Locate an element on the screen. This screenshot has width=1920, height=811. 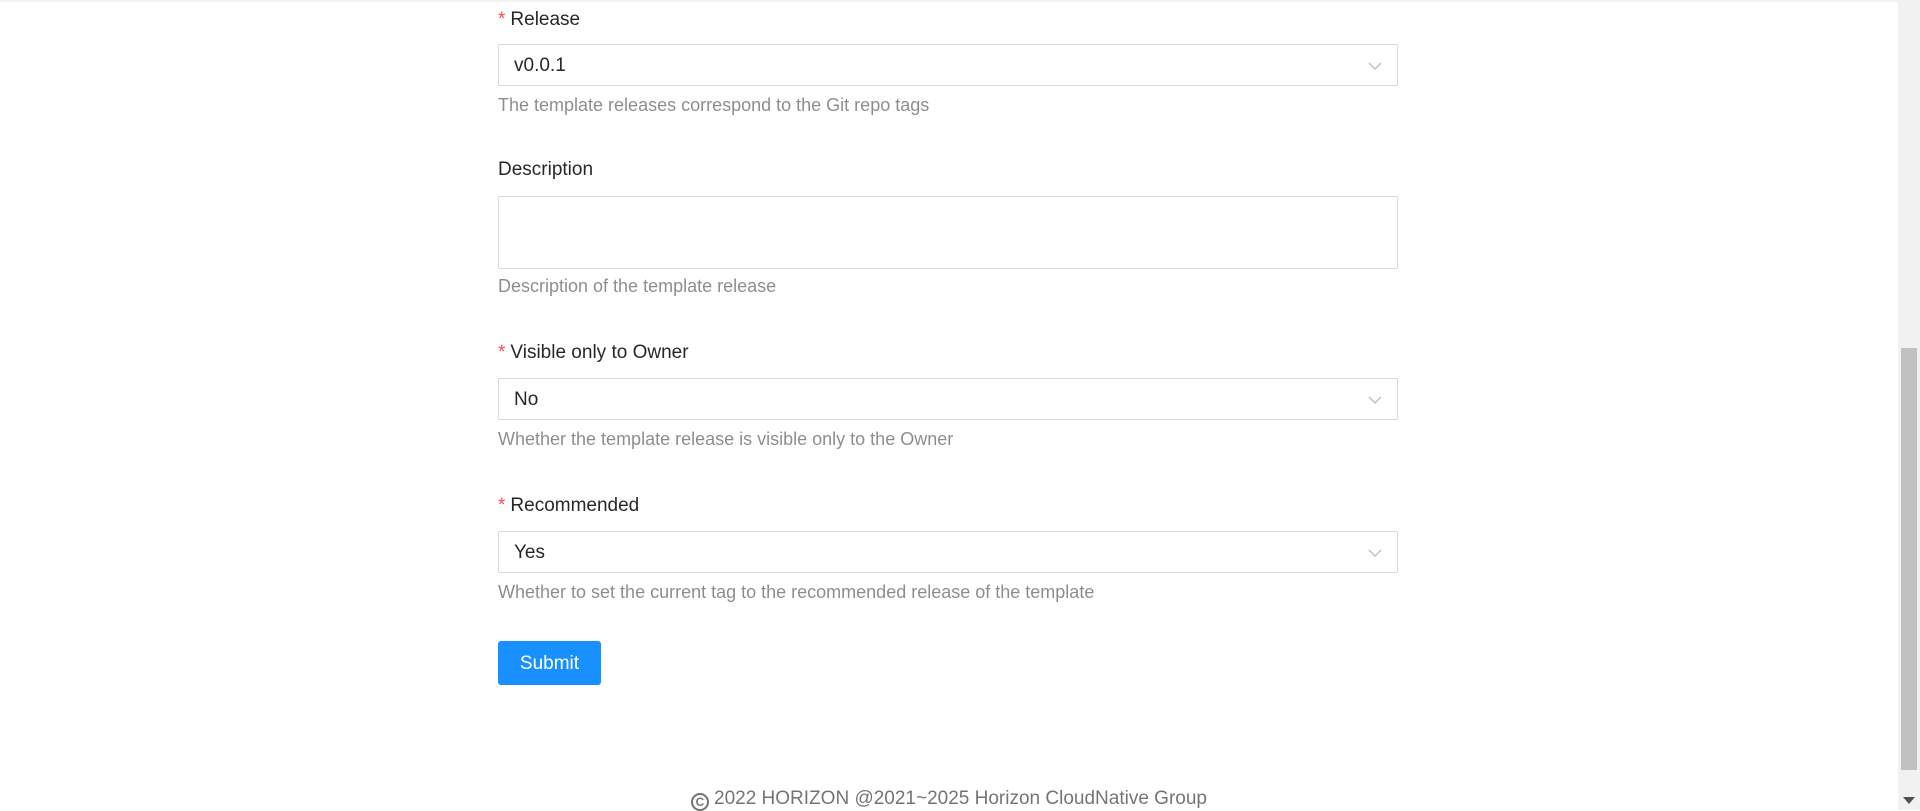
recommended-select-value: Yes is located at coordinates (529, 552).